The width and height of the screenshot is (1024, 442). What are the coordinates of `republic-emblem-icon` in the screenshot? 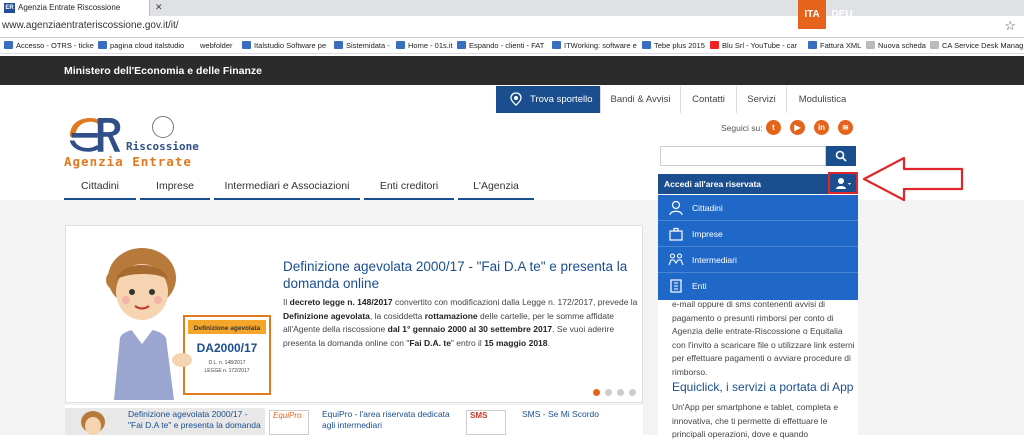 It's located at (163, 127).